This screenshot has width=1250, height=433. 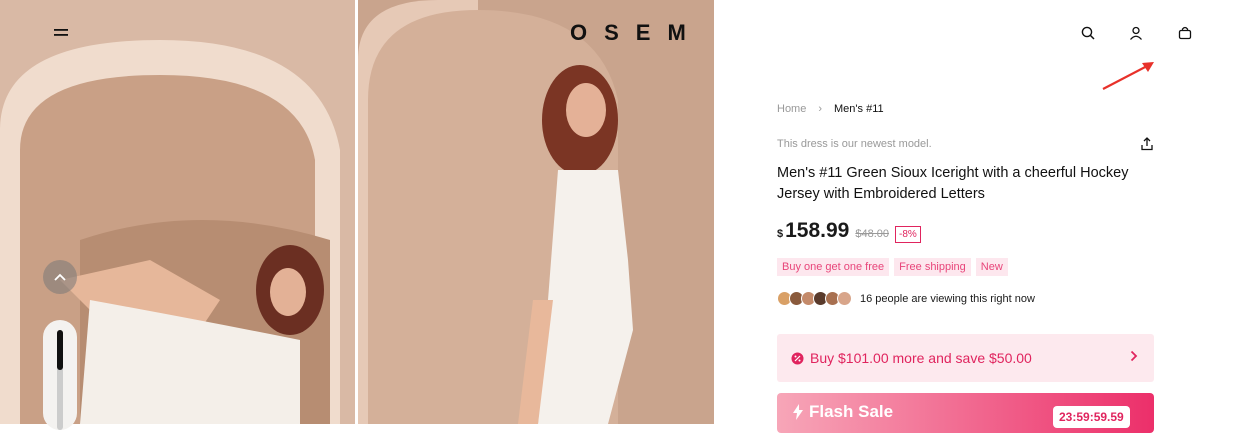 I want to click on flash-sale-label: Flash Sale, so click(x=843, y=412).